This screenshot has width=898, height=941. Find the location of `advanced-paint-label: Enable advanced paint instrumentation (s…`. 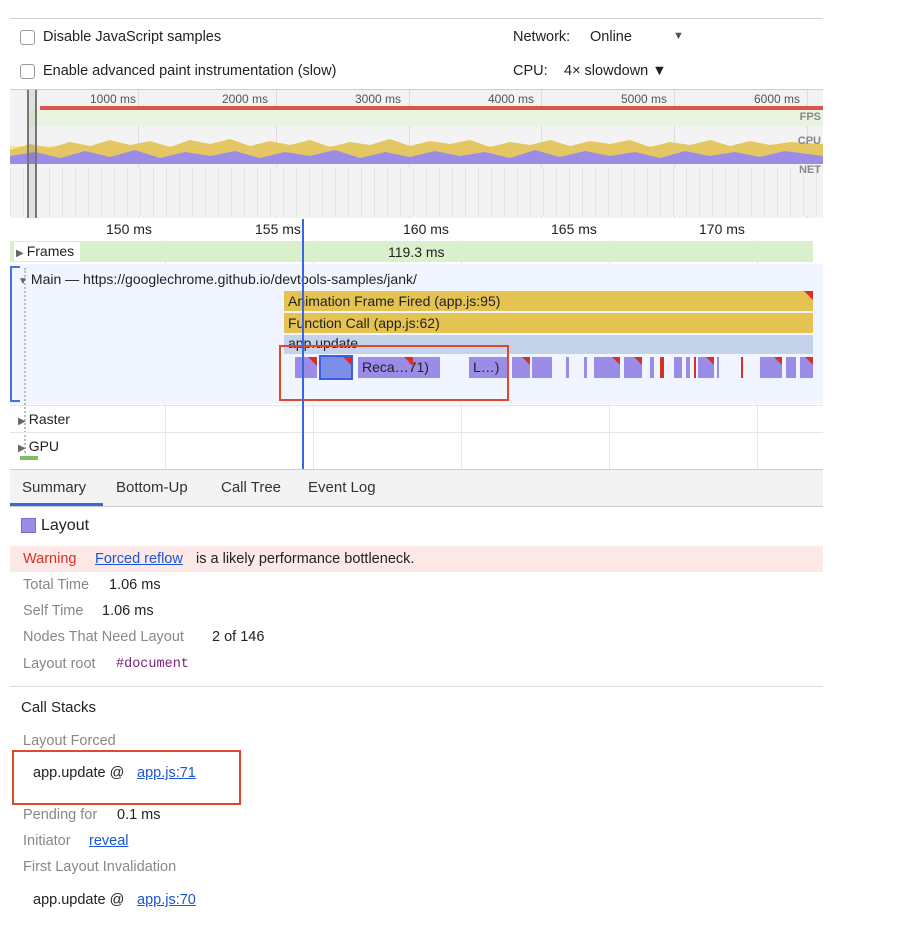

advanced-paint-label: Enable advanced paint instrumentation (s… is located at coordinates (189, 71).